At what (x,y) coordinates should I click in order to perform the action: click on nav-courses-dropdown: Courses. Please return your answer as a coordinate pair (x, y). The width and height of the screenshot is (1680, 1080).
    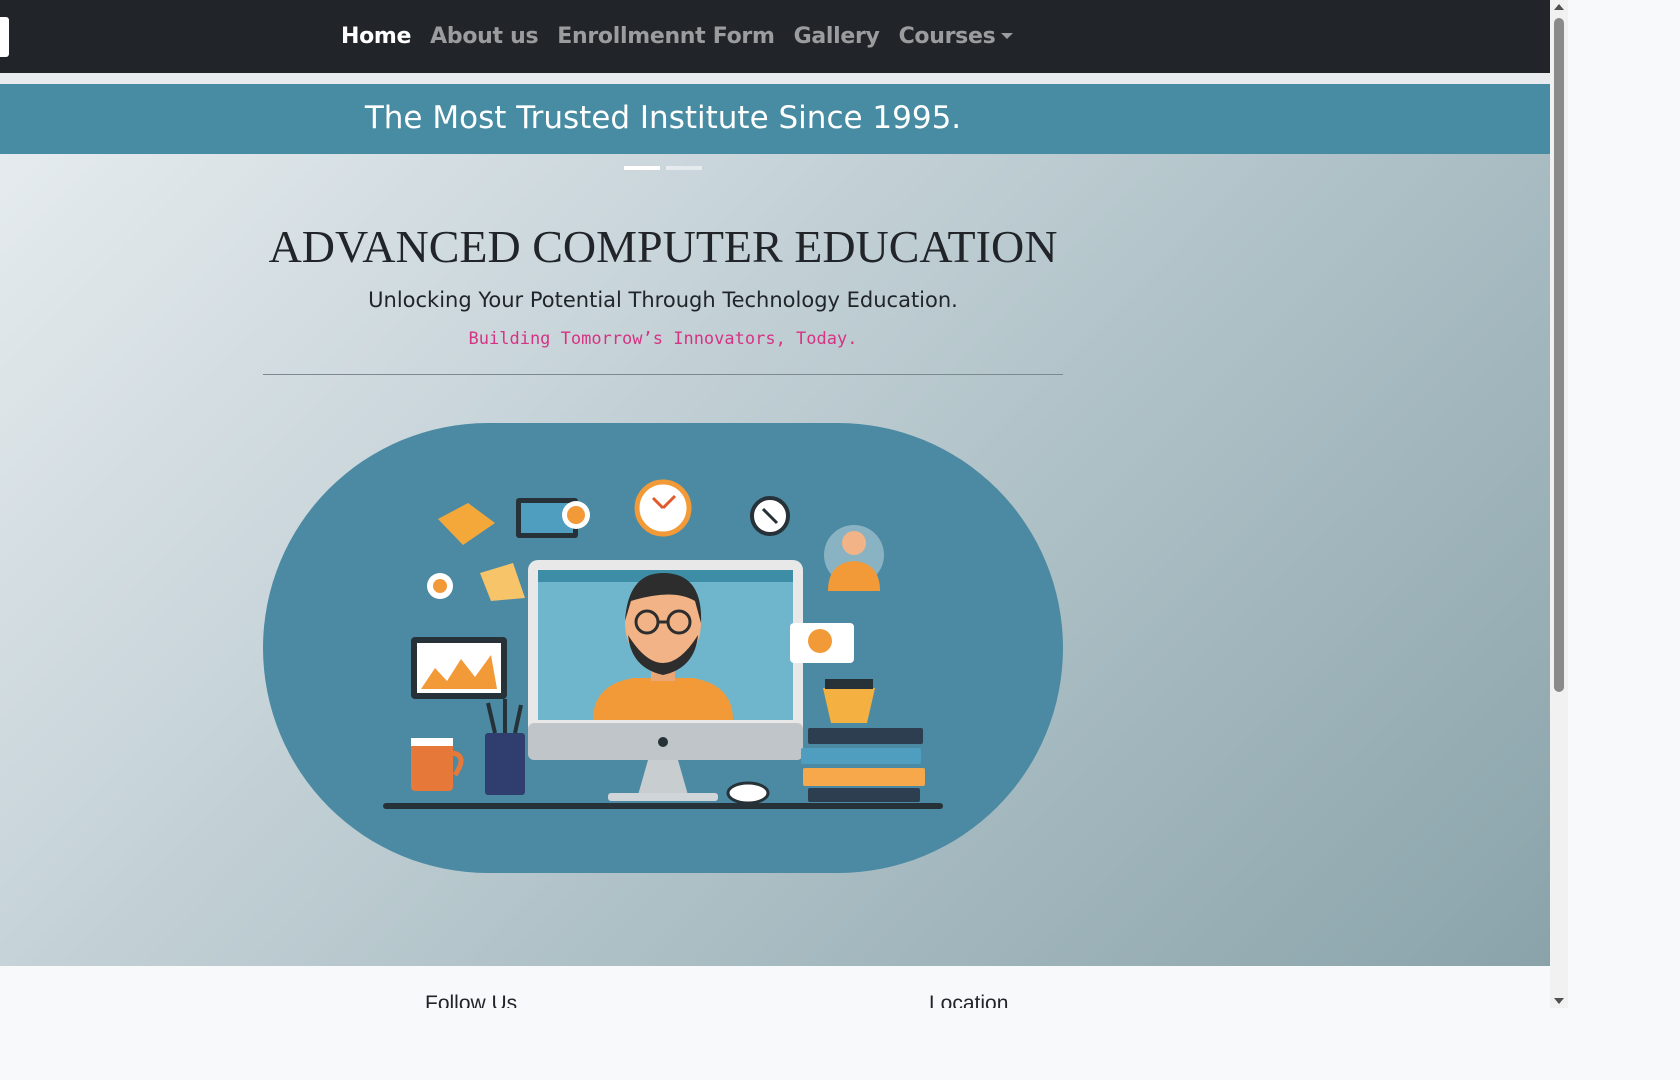
    Looking at the image, I should click on (956, 37).